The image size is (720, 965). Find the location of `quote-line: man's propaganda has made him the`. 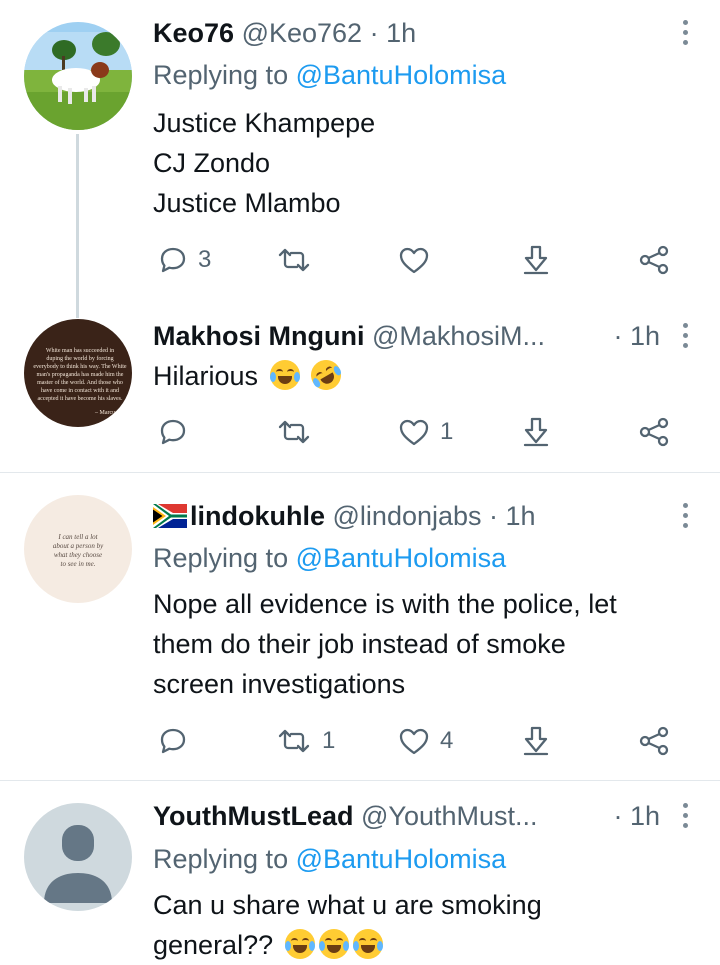

quote-line: man's propaganda has made him the is located at coordinates (80, 375).